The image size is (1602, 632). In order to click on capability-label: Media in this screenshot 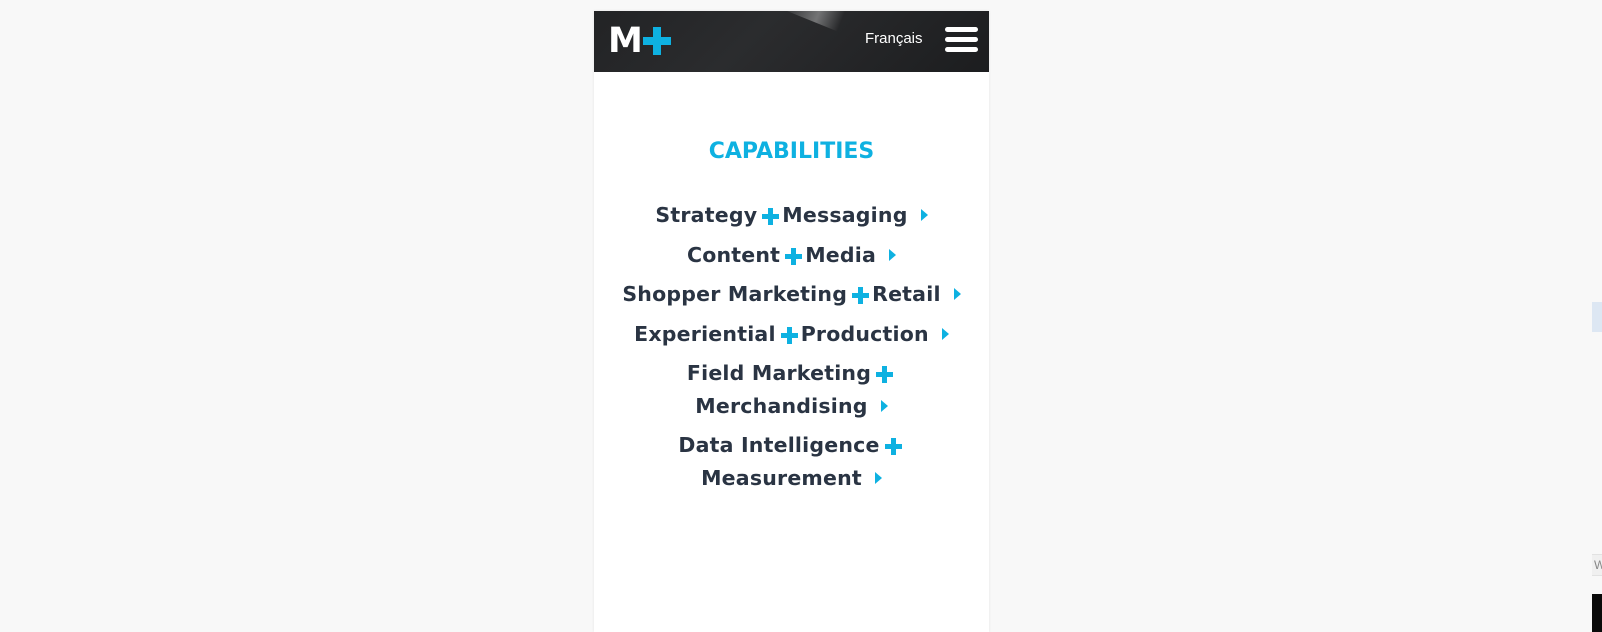, I will do `click(841, 254)`.